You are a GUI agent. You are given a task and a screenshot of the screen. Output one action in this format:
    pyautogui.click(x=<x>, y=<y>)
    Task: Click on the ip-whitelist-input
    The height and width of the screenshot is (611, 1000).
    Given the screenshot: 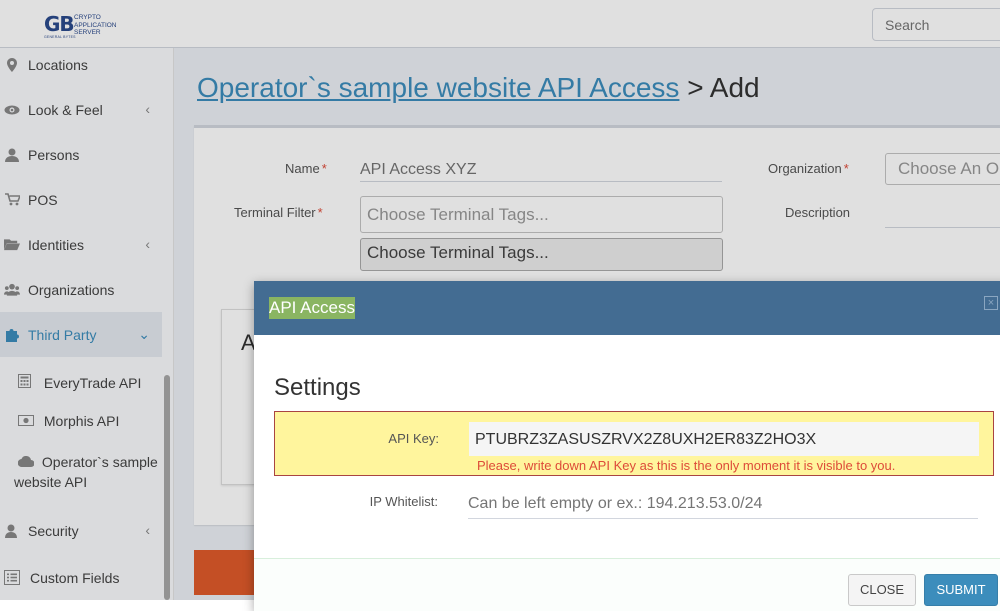 What is the action you would take?
    pyautogui.click(x=723, y=504)
    